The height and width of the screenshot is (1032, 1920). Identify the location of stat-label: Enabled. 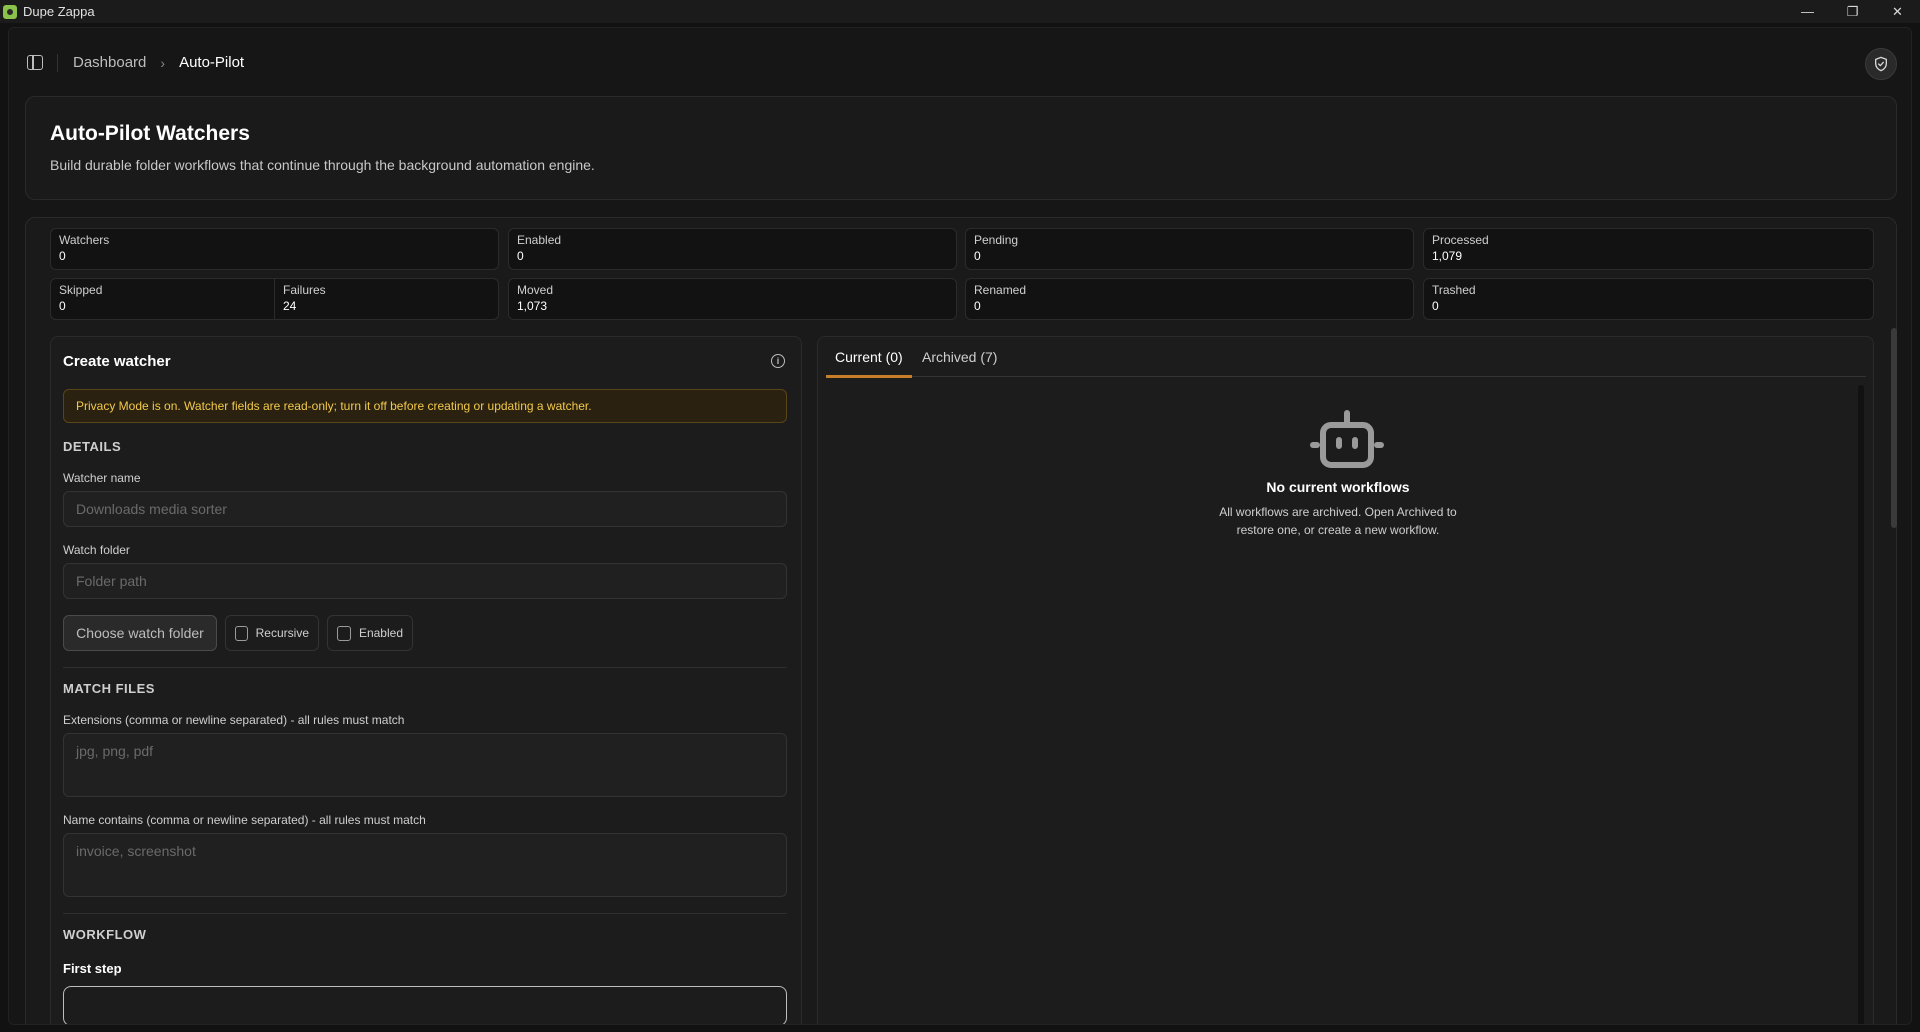
(539, 240).